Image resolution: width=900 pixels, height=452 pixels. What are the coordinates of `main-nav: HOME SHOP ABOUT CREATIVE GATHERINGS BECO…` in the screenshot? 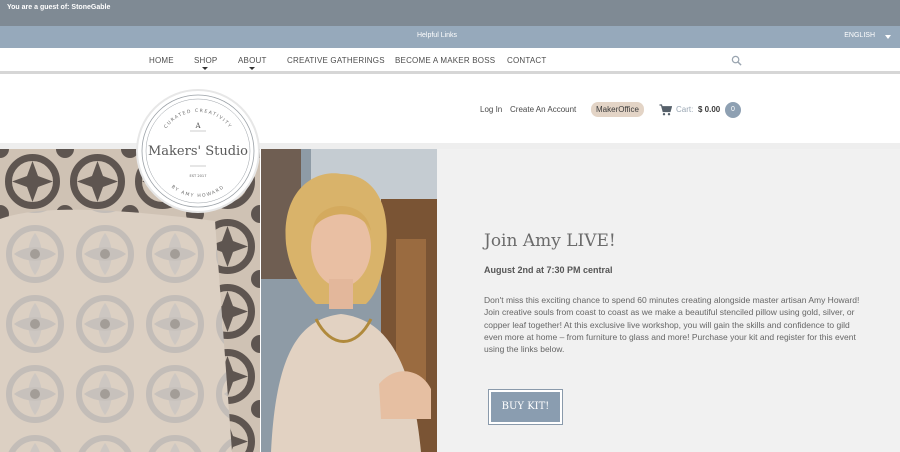 It's located at (450, 61).